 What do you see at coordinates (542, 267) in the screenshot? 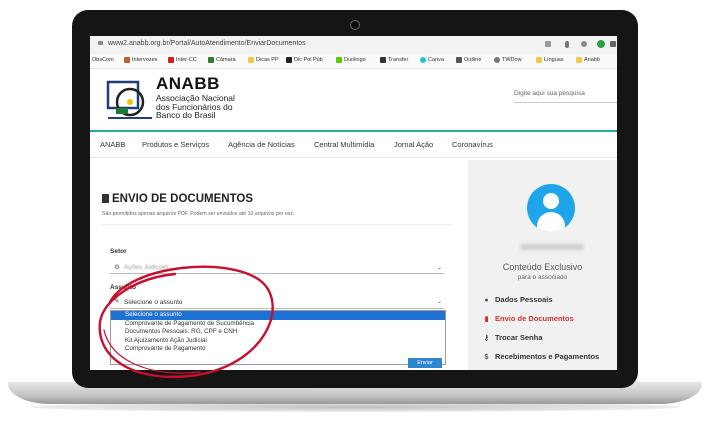
I see `exclusive-content-title: Conteúdo Exclusivo` at bounding box center [542, 267].